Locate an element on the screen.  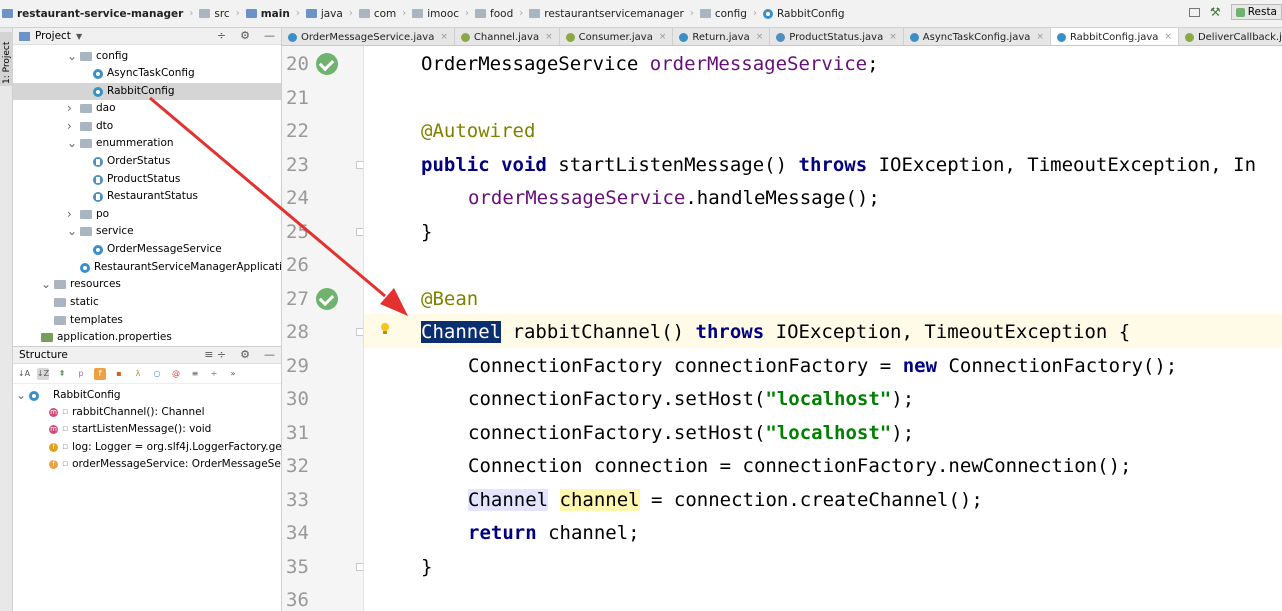
tree-item: ⌄ enummeration is located at coordinates (147, 143).